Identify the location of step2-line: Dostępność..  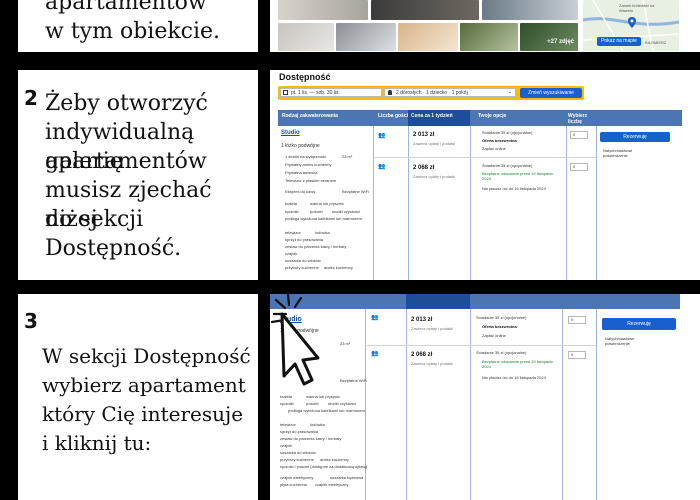
(113, 248).